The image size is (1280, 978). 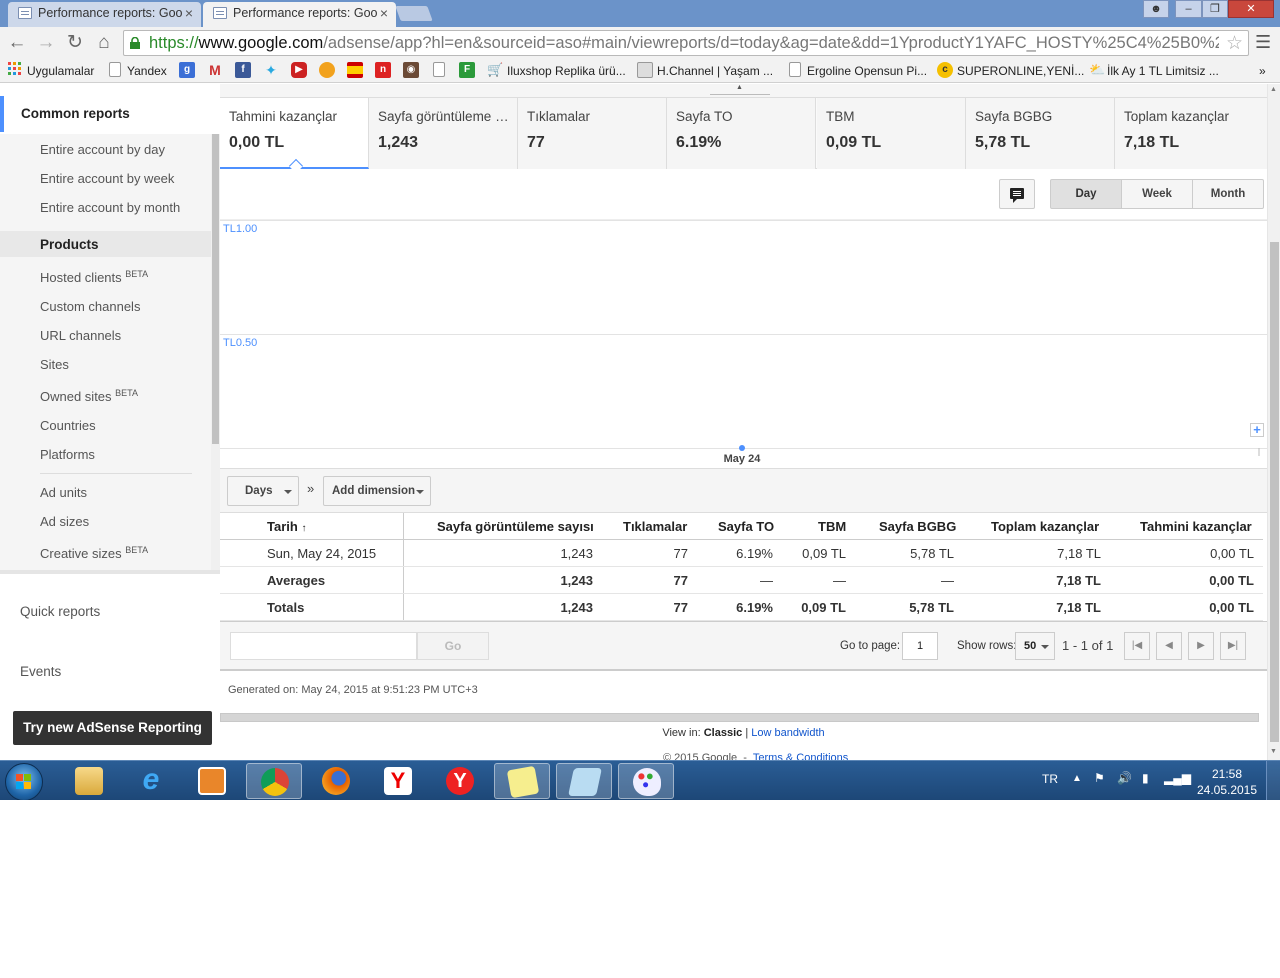 I want to click on browser-tab-active: Performance reports: Goo ×, so click(x=299, y=14).